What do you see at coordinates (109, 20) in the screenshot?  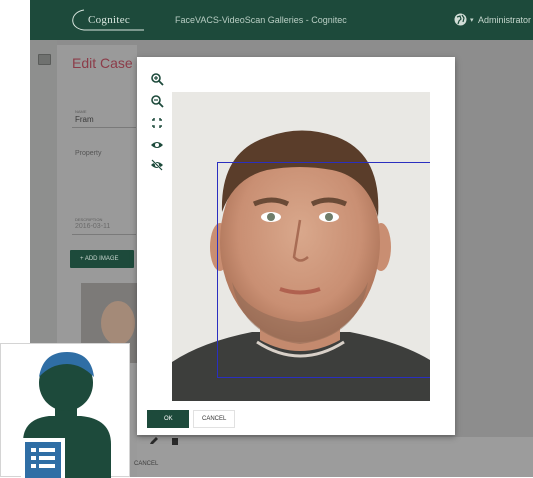 I see `logo-text: Cognitec` at bounding box center [109, 20].